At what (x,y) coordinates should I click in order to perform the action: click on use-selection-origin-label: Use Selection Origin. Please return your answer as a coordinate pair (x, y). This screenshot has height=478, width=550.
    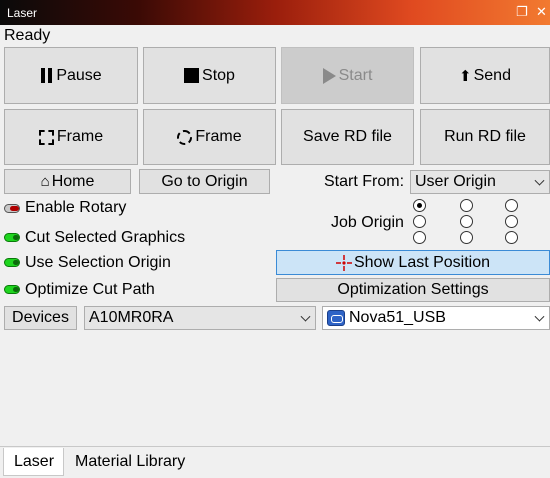
    Looking at the image, I should click on (98, 262).